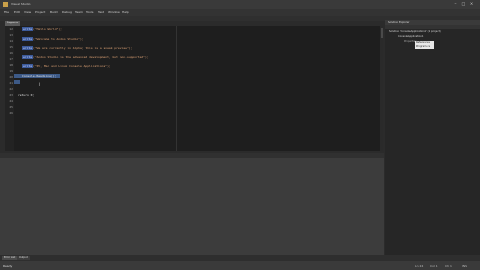 This screenshot has height=270, width=480. What do you see at coordinates (381, 88) in the screenshot?
I see `editor-scrollbar` at bounding box center [381, 88].